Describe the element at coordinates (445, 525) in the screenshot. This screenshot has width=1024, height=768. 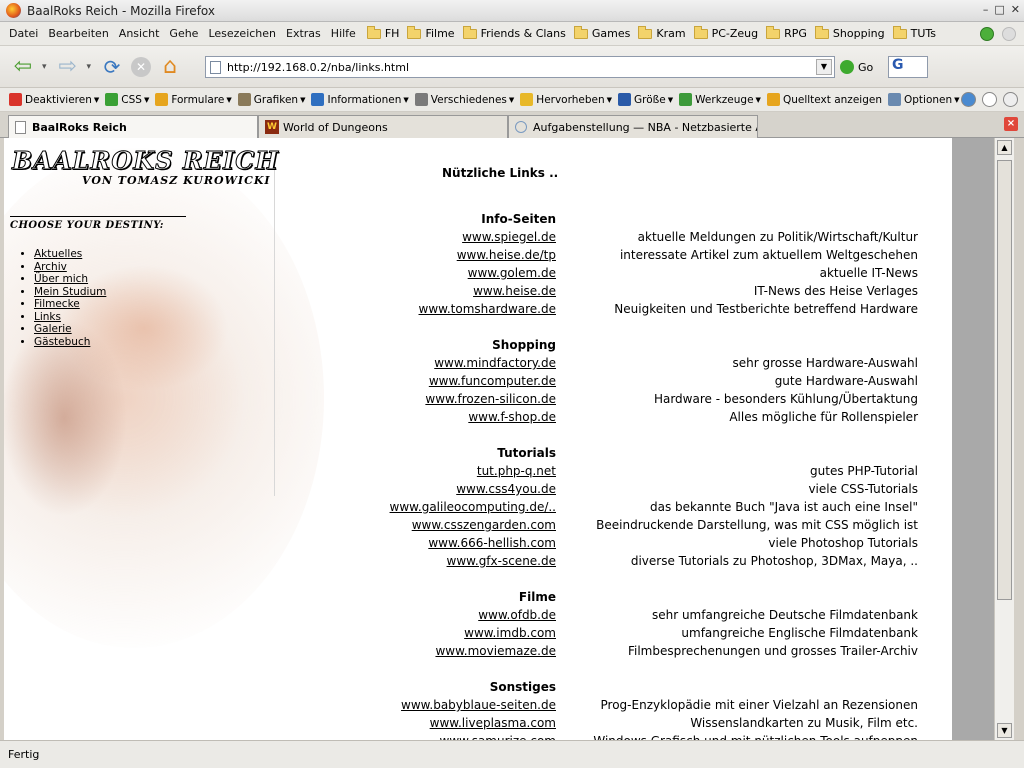
I see `link-url: www.csszengarden.com` at that location.